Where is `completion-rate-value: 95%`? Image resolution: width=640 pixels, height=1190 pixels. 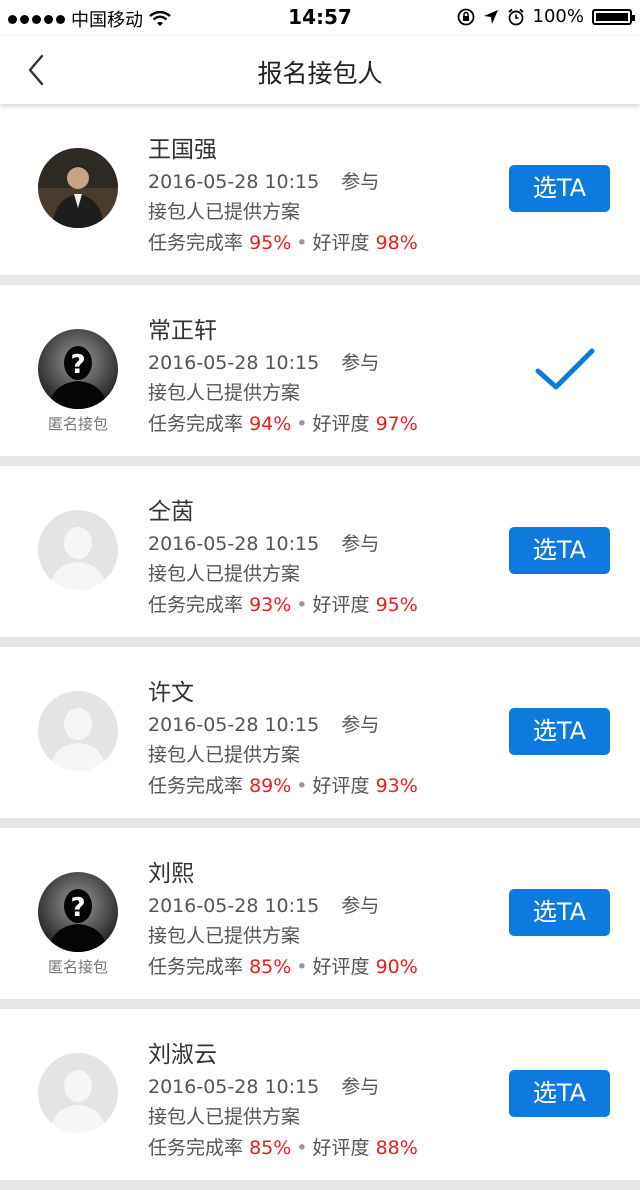 completion-rate-value: 95% is located at coordinates (270, 243).